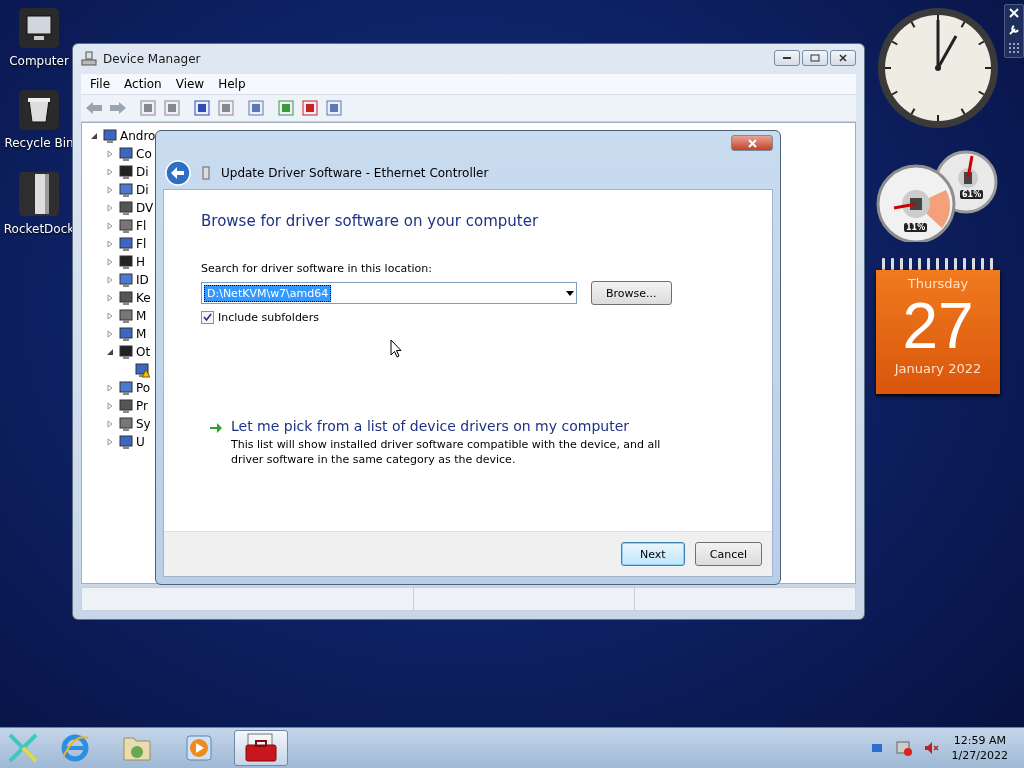 This screenshot has height=768, width=1024. Describe the element at coordinates (938, 326) in the screenshot. I see `calendar-day: 27` at that location.